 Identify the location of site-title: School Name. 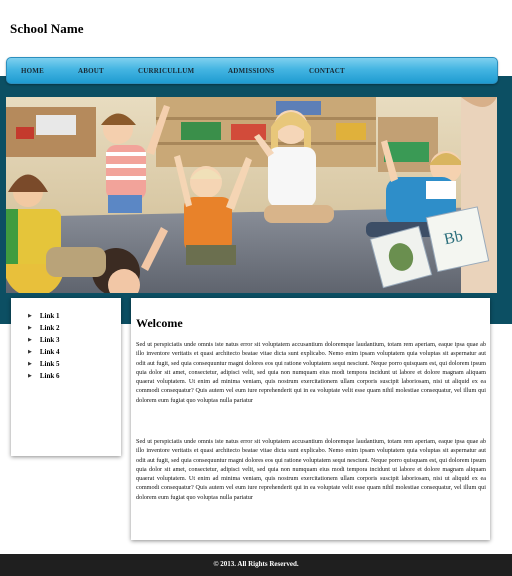
(47, 29).